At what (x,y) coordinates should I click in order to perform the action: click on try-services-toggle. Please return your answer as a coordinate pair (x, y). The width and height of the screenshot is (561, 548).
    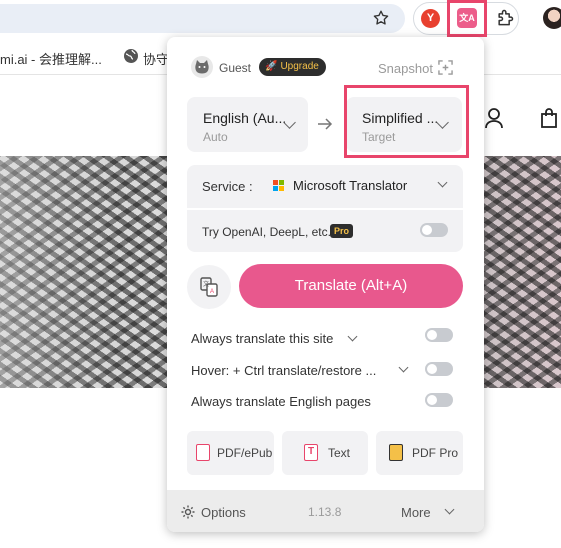
    Looking at the image, I should click on (434, 230).